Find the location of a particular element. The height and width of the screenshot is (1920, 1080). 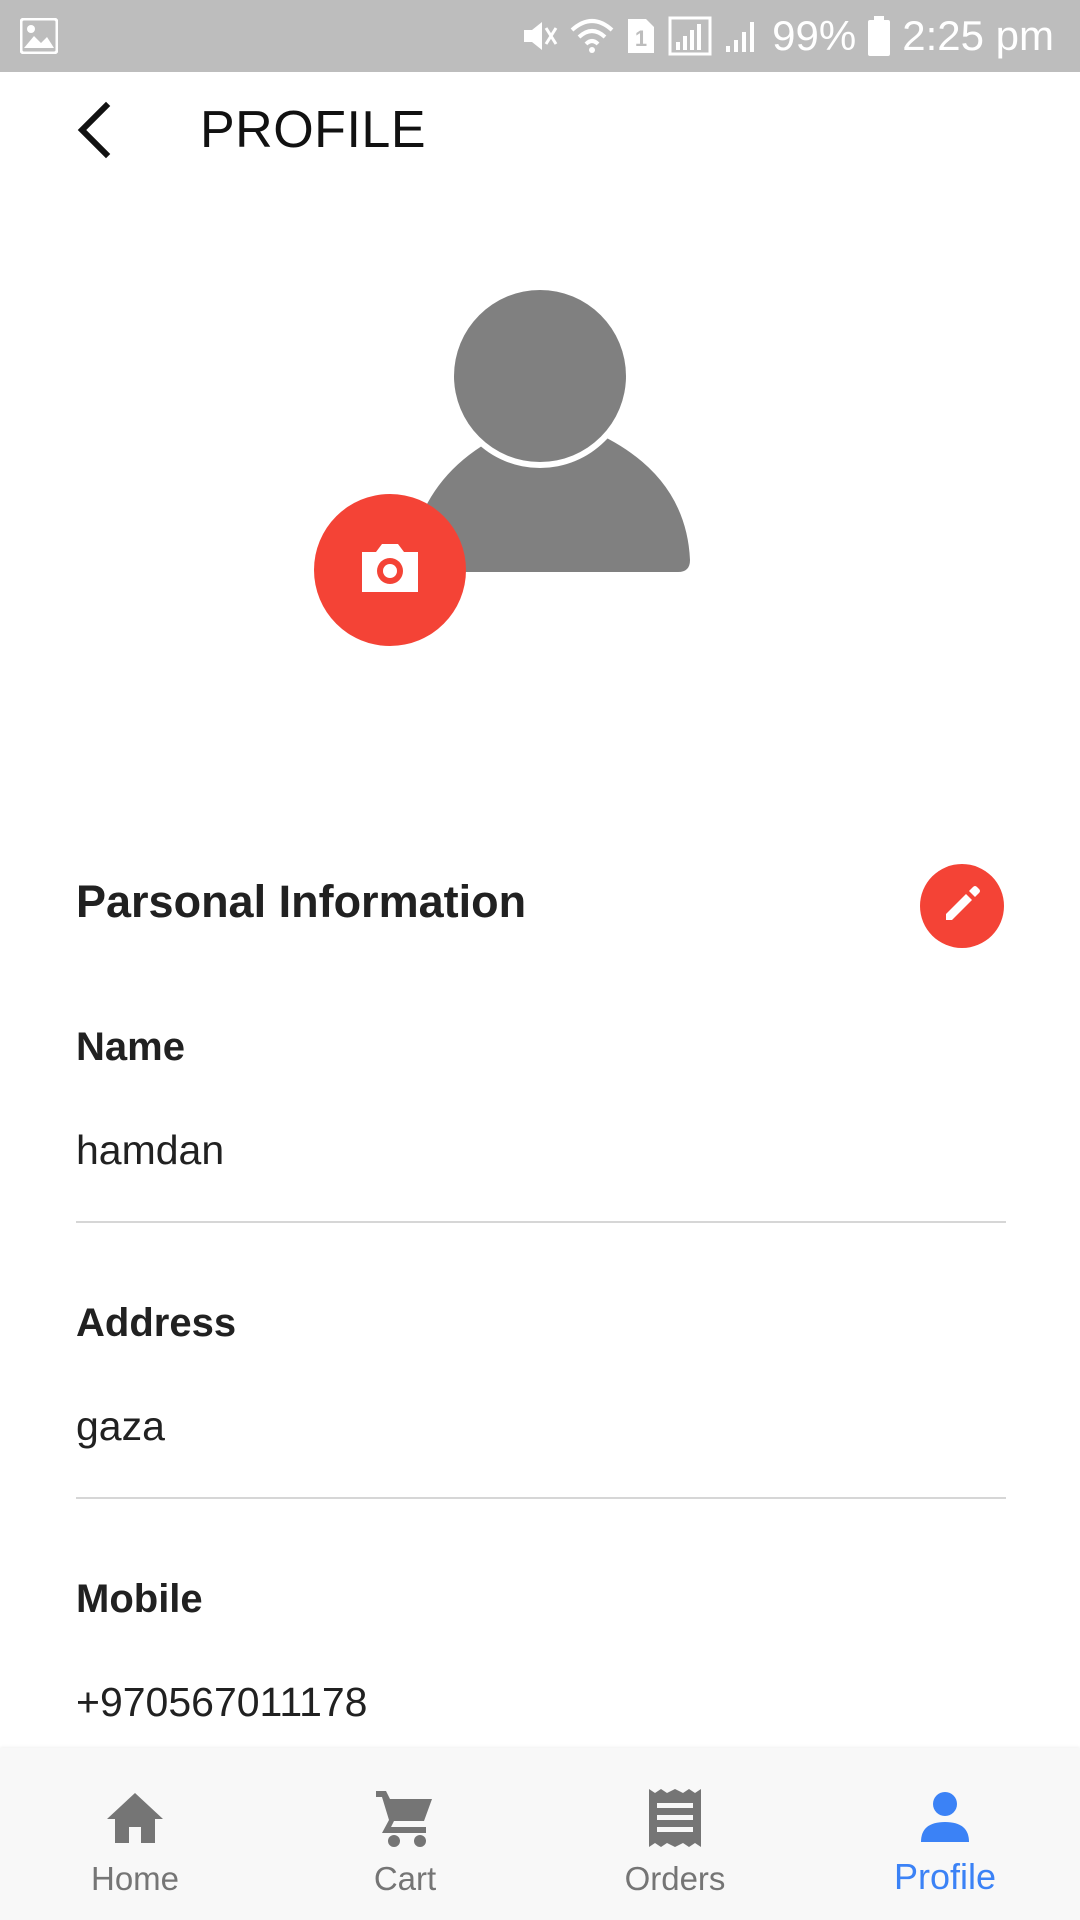

name-field: Name hamdan is located at coordinates (541, 1125).